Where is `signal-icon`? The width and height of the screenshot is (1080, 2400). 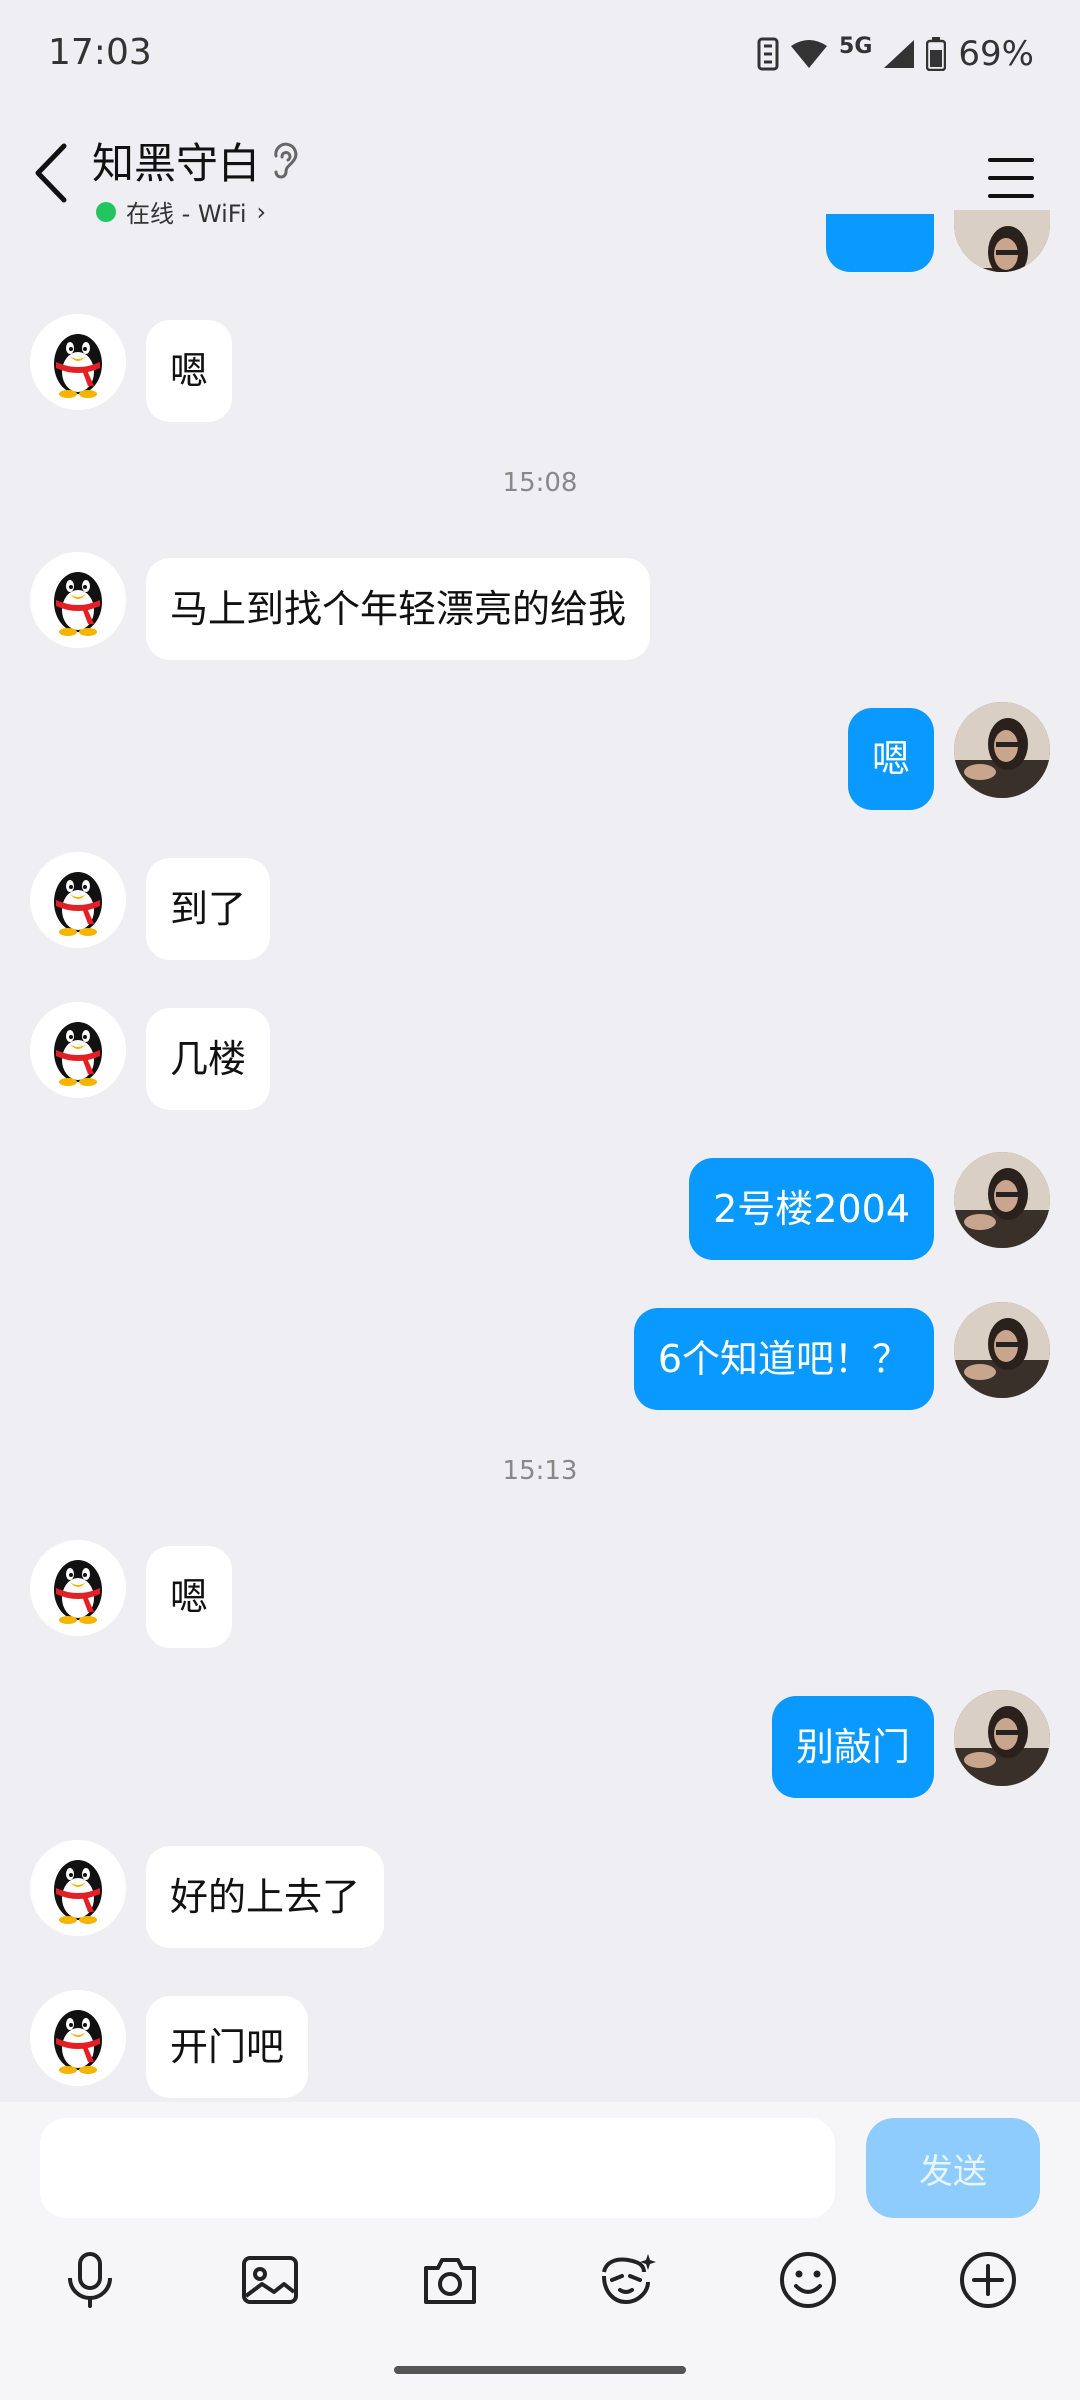 signal-icon is located at coordinates (899, 54).